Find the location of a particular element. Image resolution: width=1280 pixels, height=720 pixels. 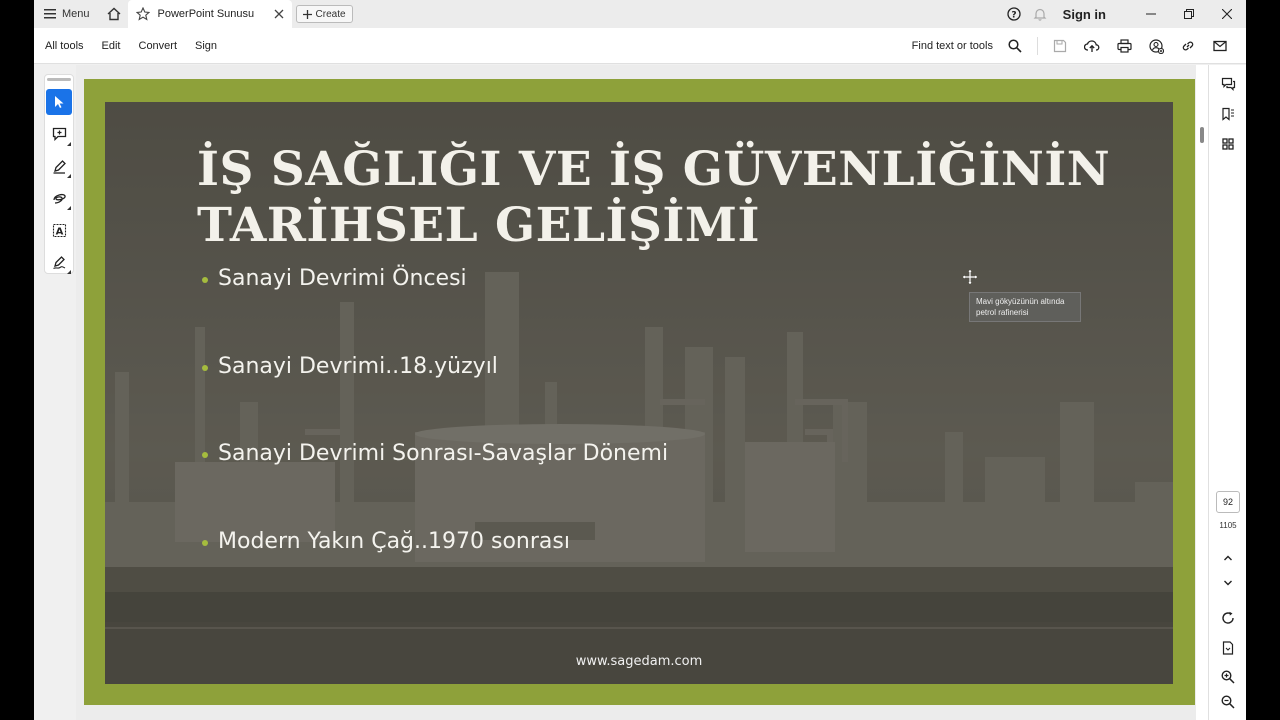

bookmark-icon is located at coordinates (1228, 114).